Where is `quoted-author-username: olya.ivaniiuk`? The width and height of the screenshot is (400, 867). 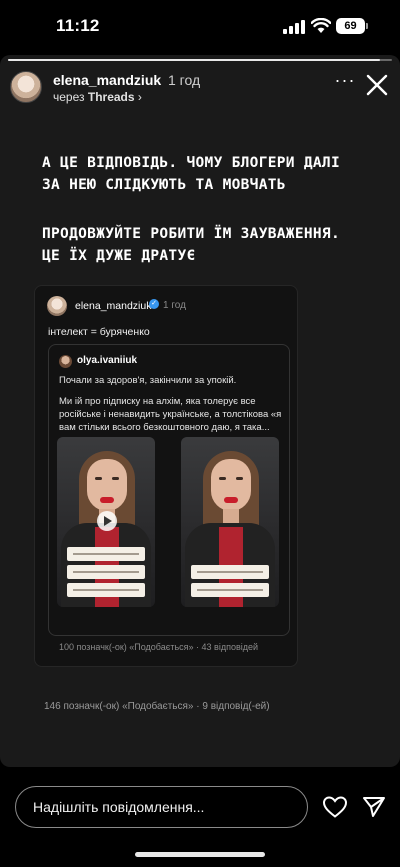 quoted-author-username: olya.ivaniiuk is located at coordinates (107, 360).